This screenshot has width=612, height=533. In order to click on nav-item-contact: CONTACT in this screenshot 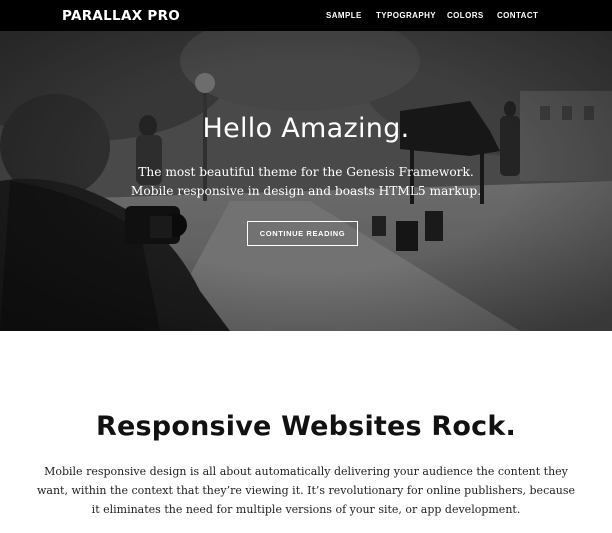, I will do `click(517, 15)`.